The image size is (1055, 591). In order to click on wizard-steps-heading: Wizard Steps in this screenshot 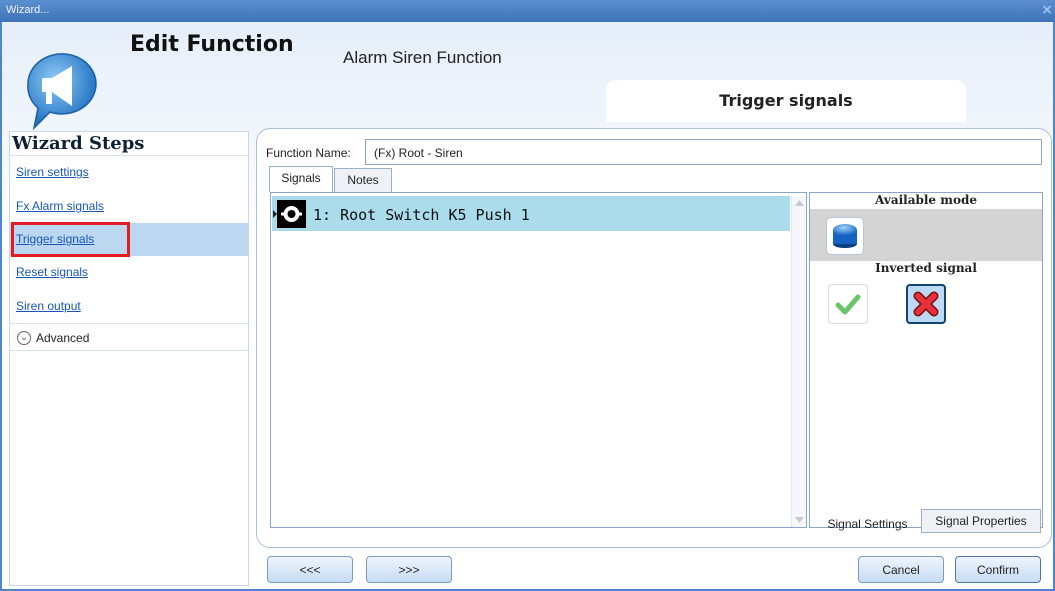, I will do `click(78, 143)`.